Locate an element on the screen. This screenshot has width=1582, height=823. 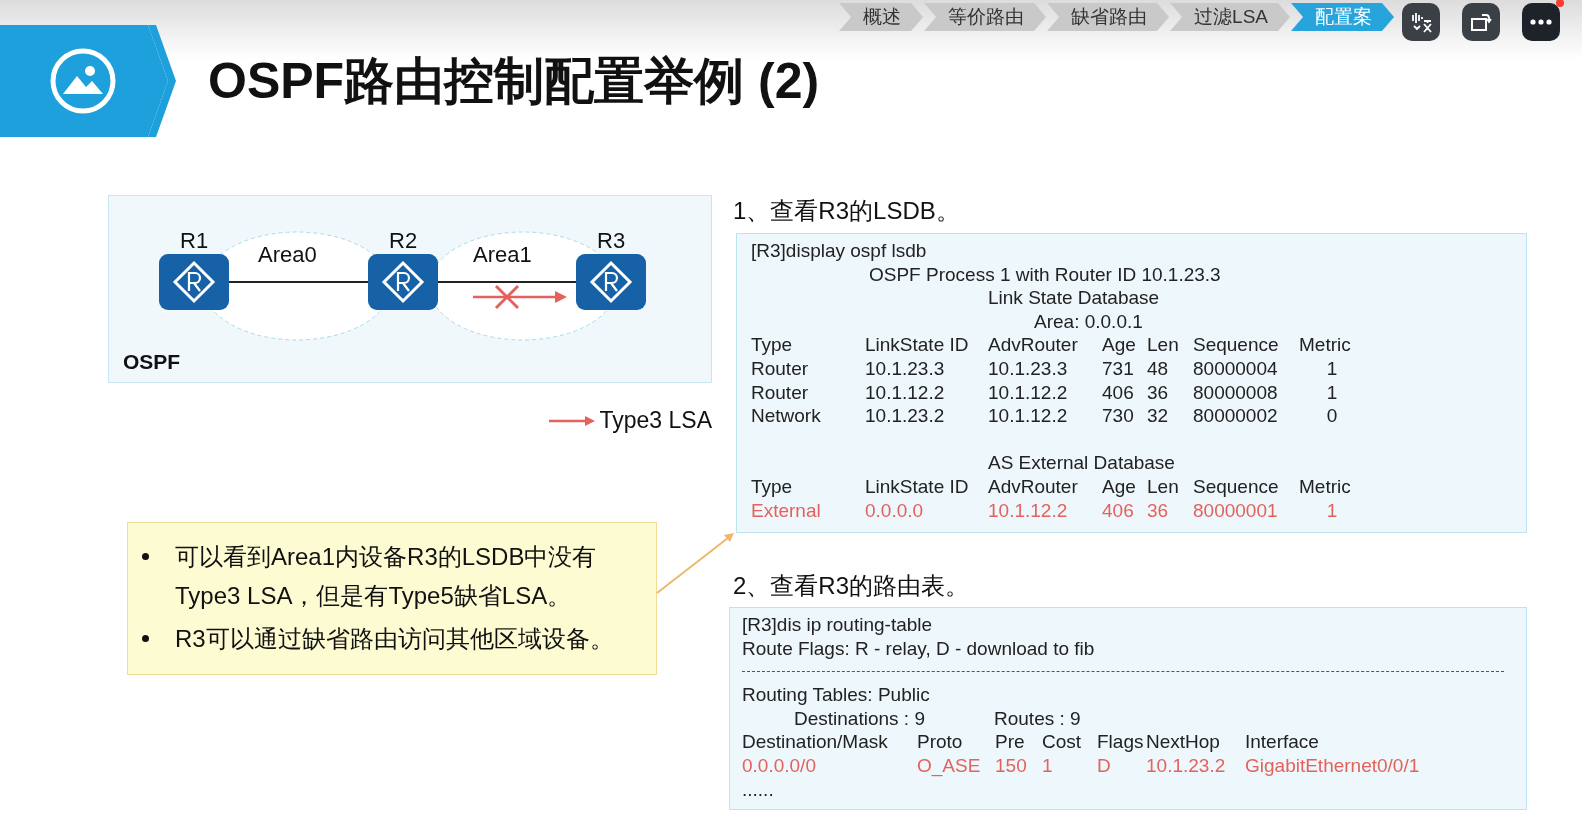
legend-label: Type3 LSA is located at coordinates (655, 420).